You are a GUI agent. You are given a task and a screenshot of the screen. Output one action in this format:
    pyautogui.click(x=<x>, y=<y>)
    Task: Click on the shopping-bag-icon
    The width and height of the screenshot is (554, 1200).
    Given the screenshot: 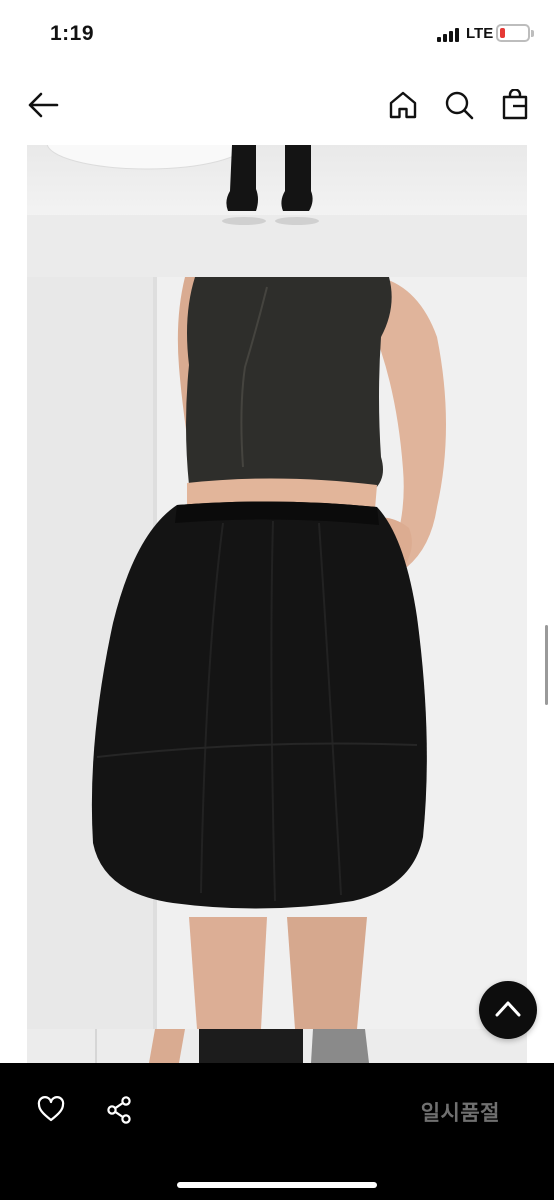 What is the action you would take?
    pyautogui.click(x=515, y=105)
    